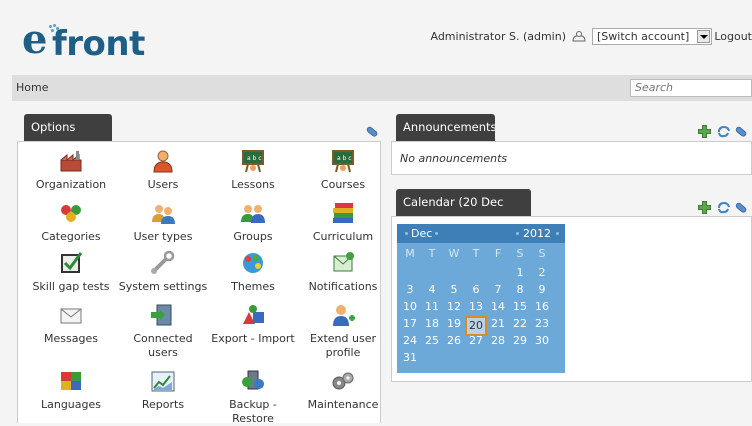 The width and height of the screenshot is (752, 426). Describe the element at coordinates (253, 287) in the screenshot. I see `option-label: Themes` at that location.